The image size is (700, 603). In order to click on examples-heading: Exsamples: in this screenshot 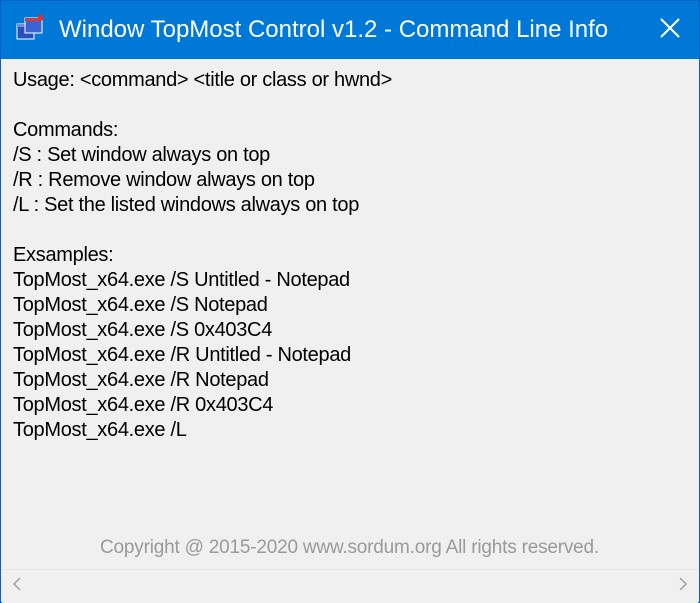, I will do `click(63, 255)`.